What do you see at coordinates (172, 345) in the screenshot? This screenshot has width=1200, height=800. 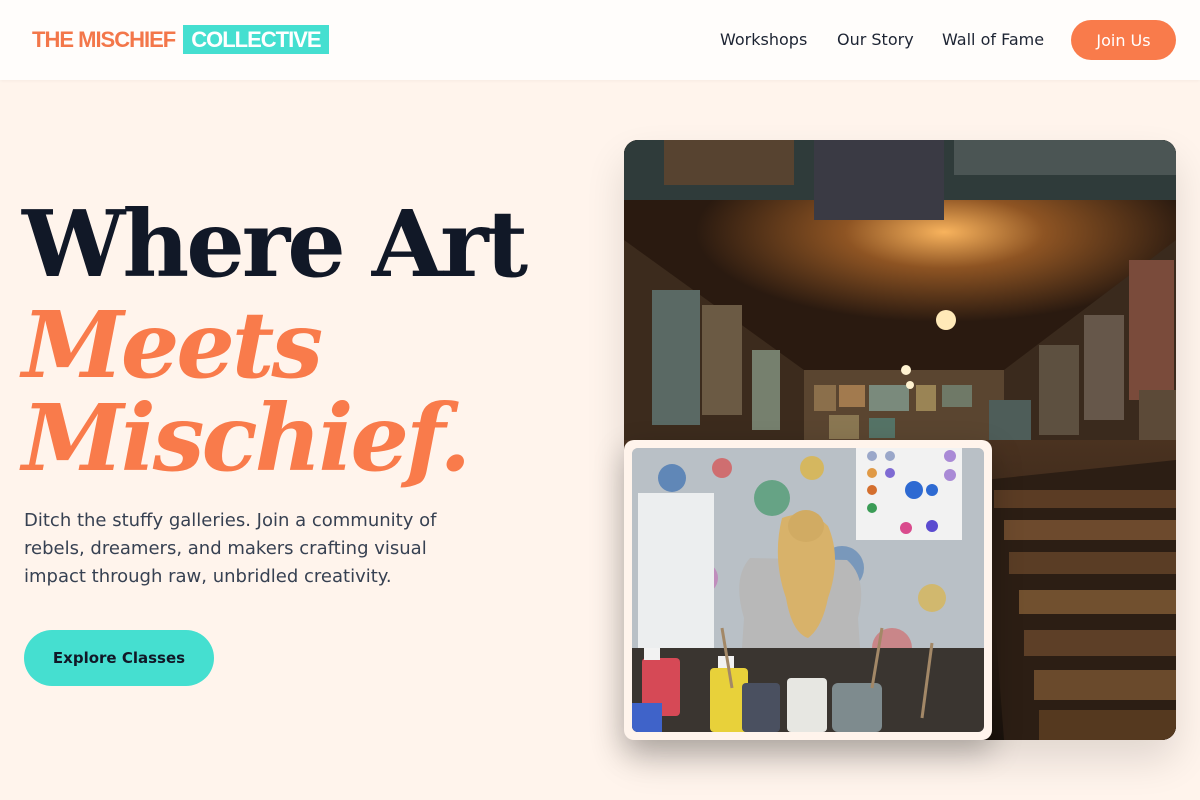 I see `headline-meets: Meets` at bounding box center [172, 345].